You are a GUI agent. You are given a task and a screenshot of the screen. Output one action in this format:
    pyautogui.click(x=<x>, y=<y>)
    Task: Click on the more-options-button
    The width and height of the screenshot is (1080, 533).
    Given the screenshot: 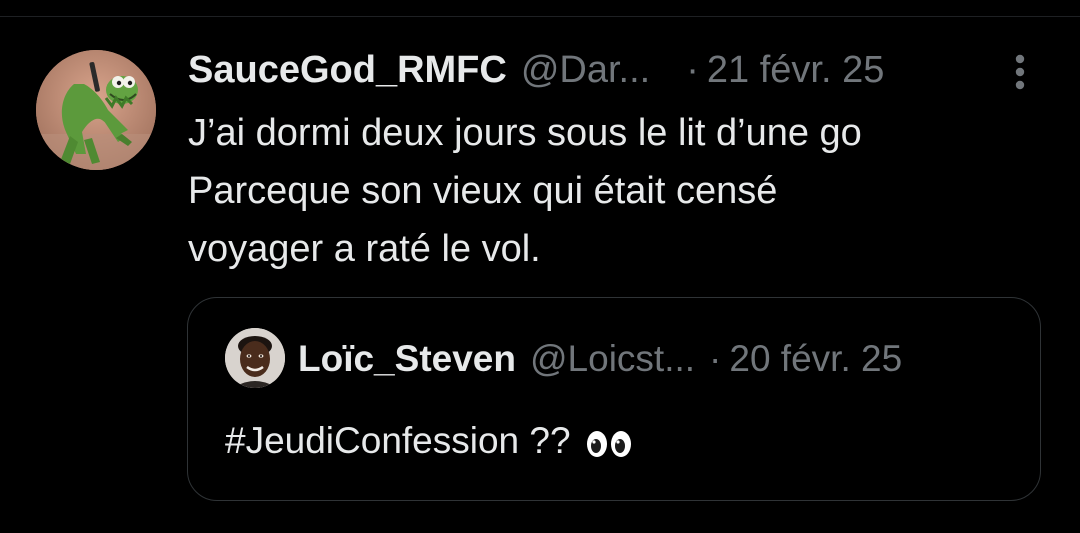 What is the action you would take?
    pyautogui.click(x=1020, y=72)
    